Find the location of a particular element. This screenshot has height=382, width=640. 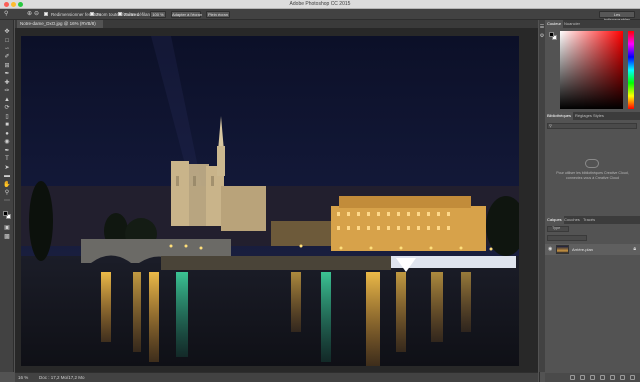

document-size-info: Doc : 17,2 Mo/17,2 Mo is located at coordinates (62, 377).